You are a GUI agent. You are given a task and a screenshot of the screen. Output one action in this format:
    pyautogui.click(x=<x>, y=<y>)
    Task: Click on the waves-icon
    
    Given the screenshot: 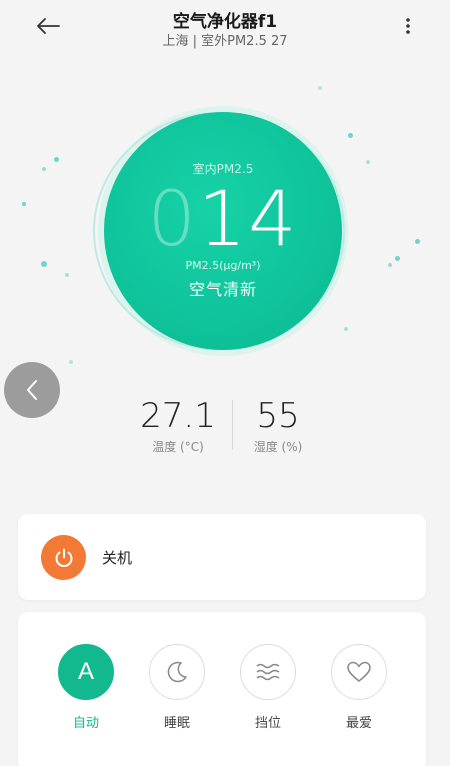 What is the action you would take?
    pyautogui.click(x=268, y=672)
    